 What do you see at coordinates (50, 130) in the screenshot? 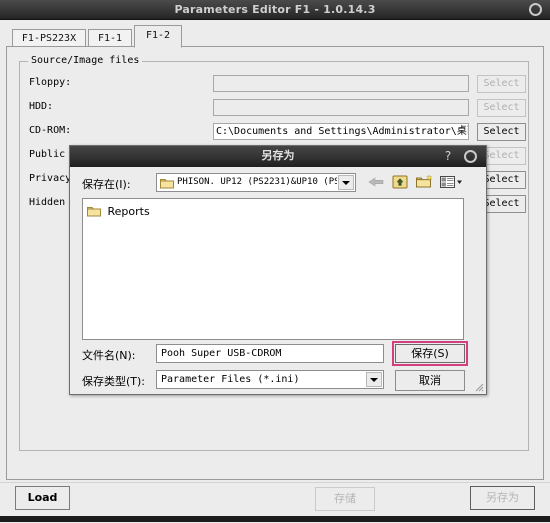
I see `label-cdrom: CD-ROM:` at bounding box center [50, 130].